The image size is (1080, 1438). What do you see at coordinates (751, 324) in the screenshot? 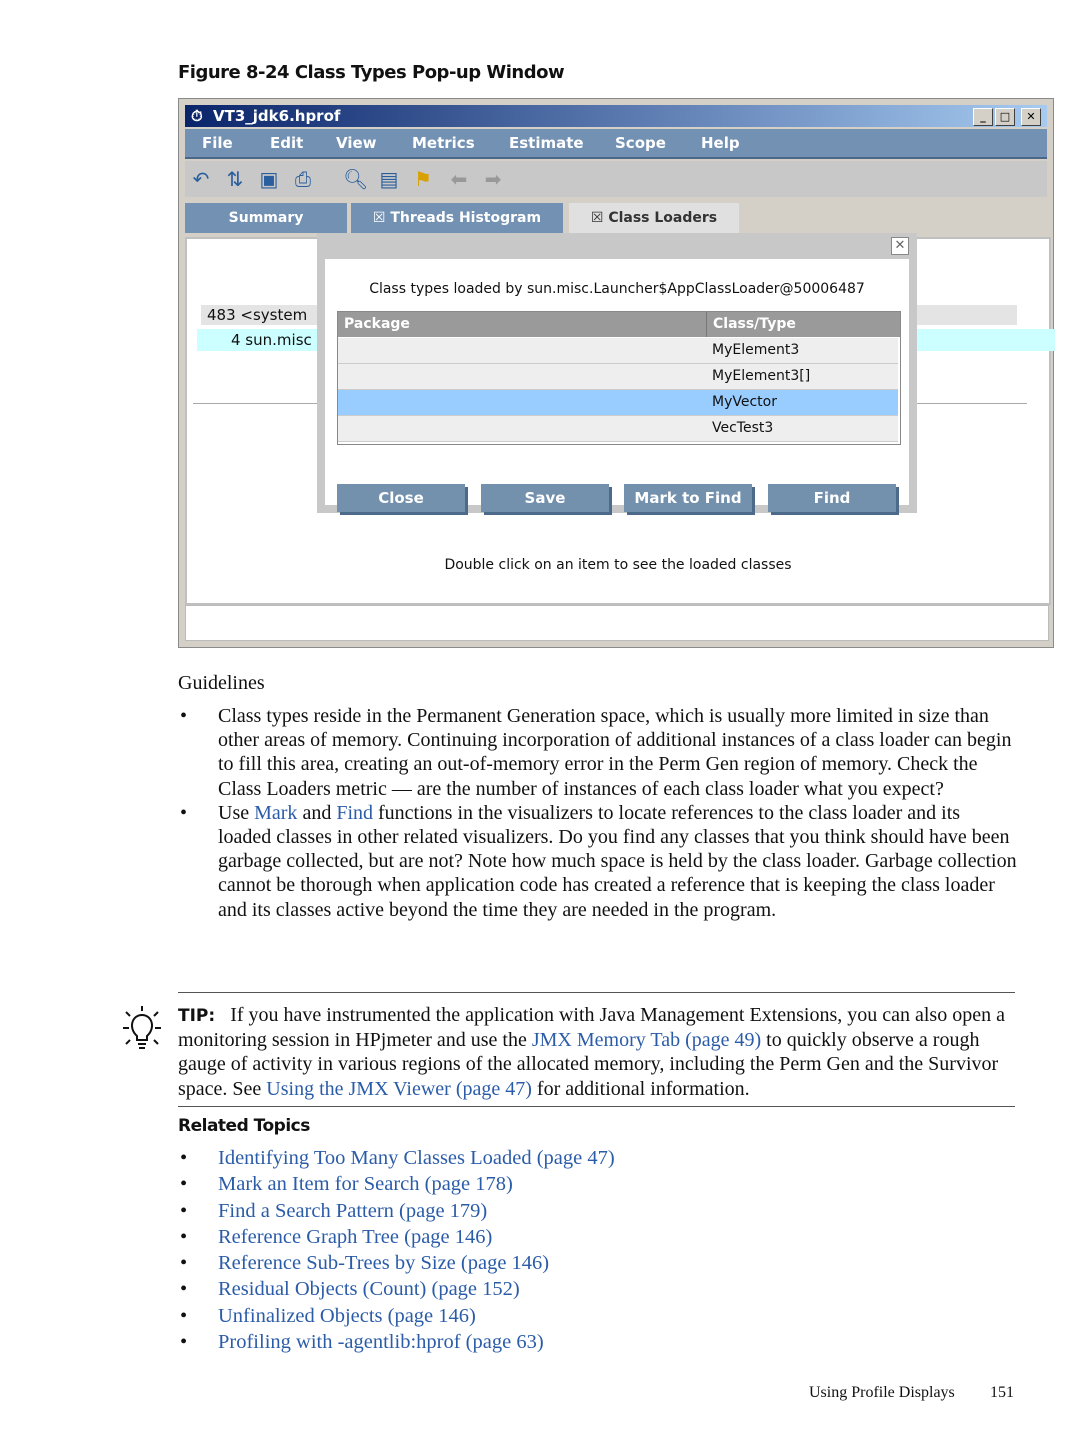
I see `column-header-class-type: Class/Type` at bounding box center [751, 324].